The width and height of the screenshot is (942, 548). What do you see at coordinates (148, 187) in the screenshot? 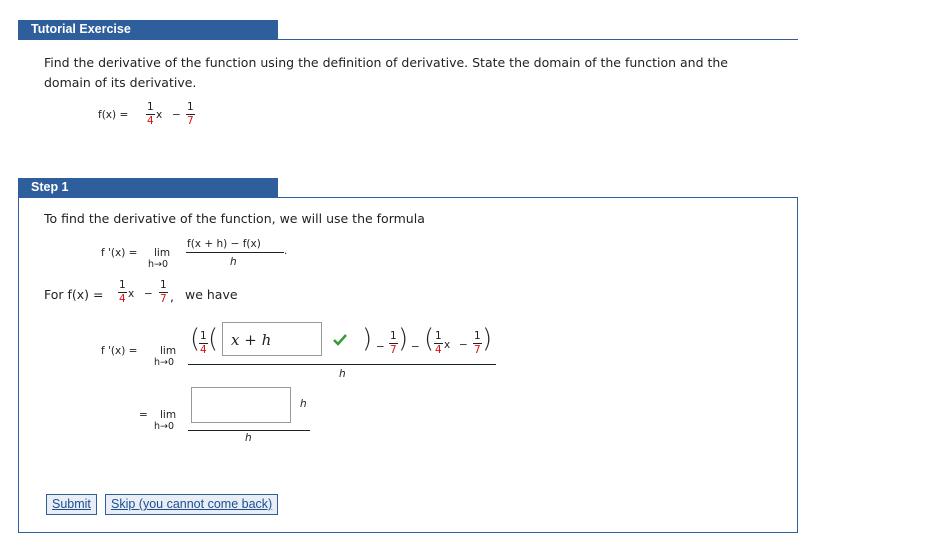
I see `step-1-tab: Step 1` at bounding box center [148, 187].